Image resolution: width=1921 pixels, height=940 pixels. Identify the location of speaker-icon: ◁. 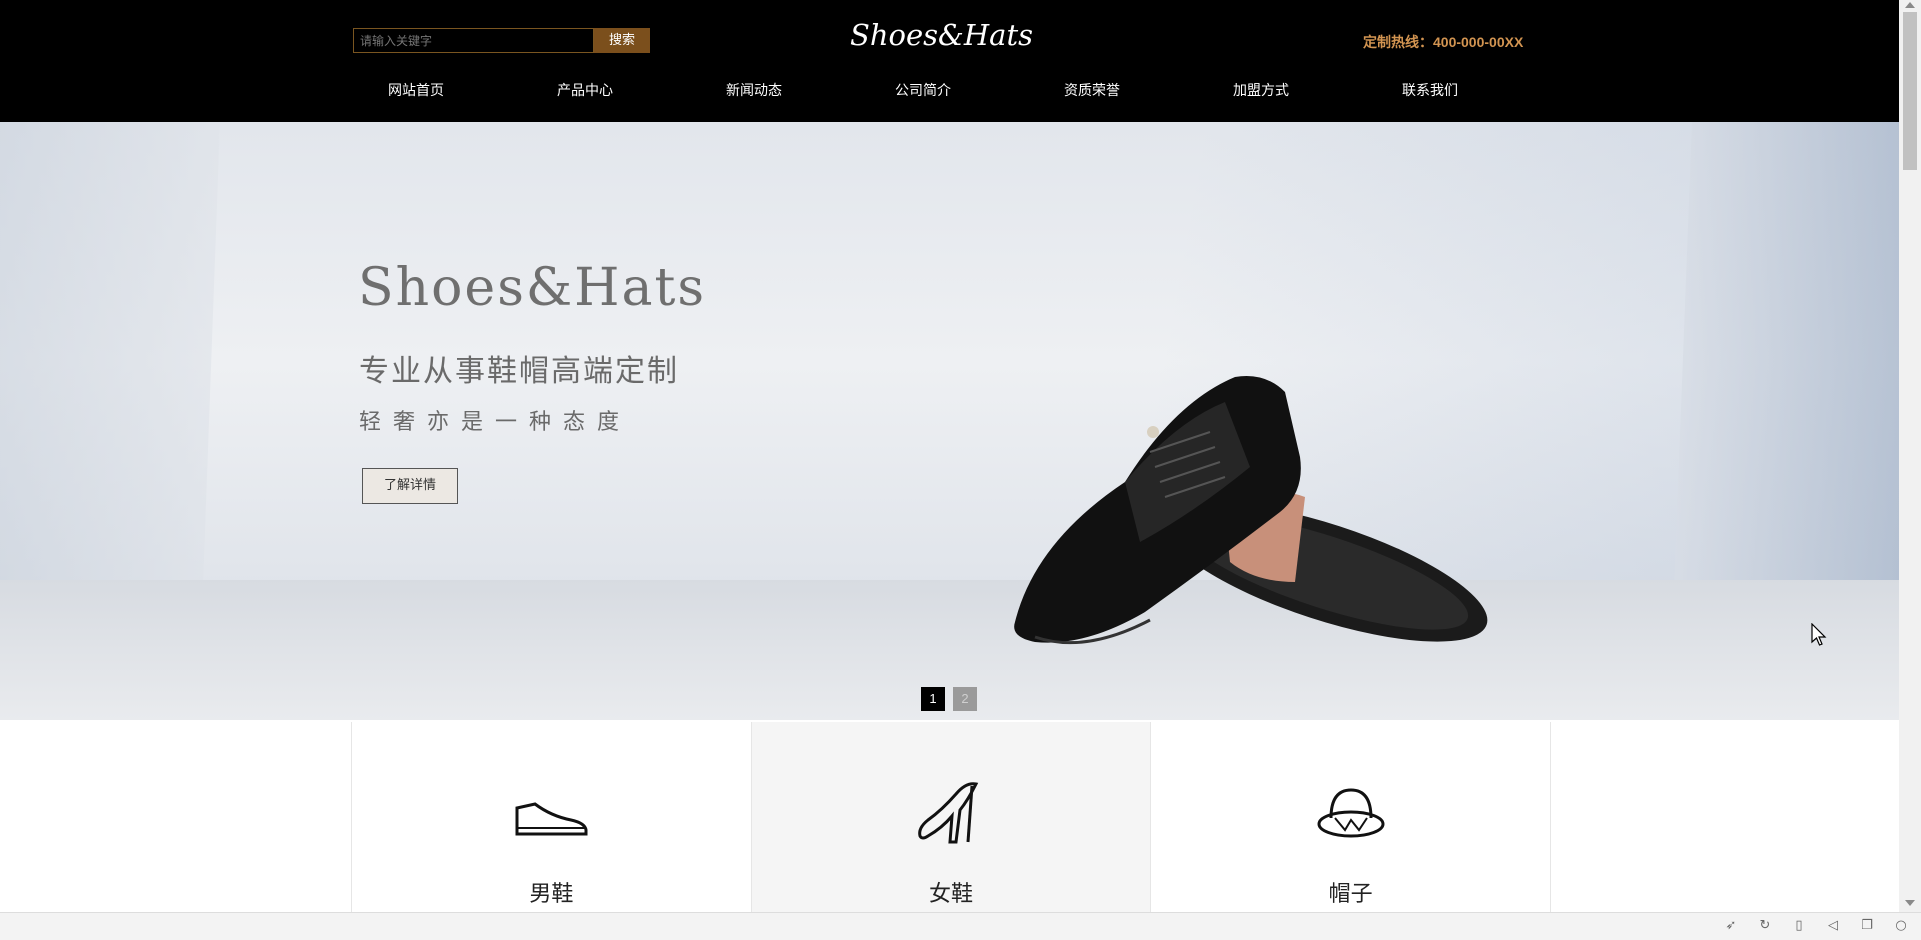
(1833, 926).